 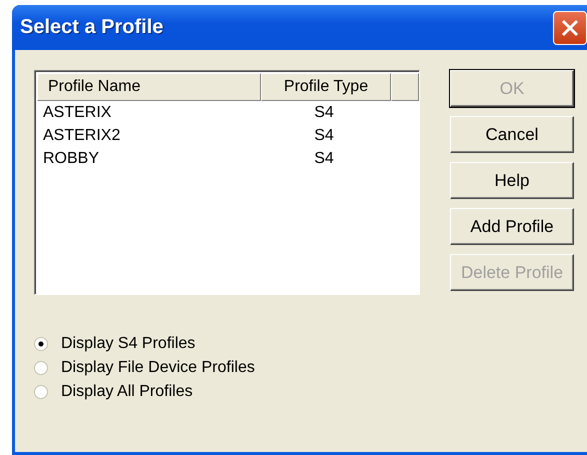 I want to click on close-icon, so click(x=570, y=28).